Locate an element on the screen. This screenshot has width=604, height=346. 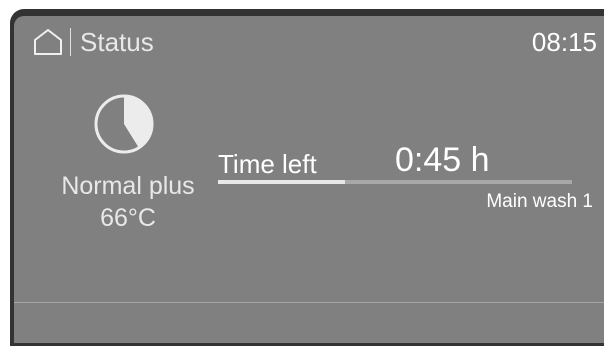
program-name: Normal plus is located at coordinates (128, 186).